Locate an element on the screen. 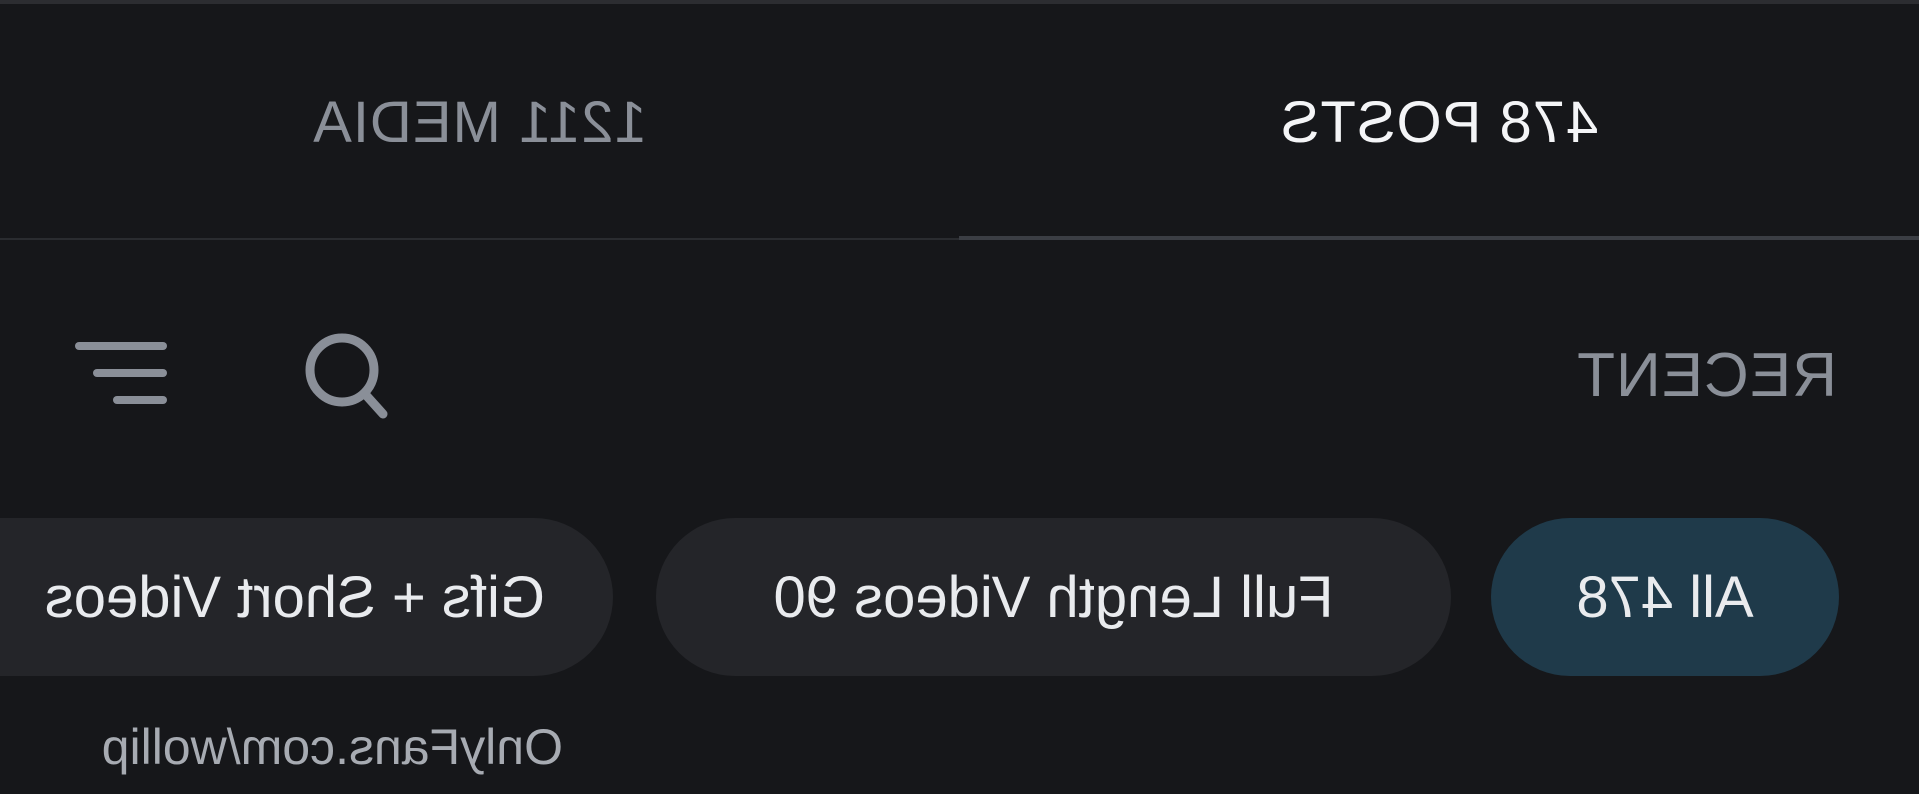 The width and height of the screenshot is (1919, 794). tab-media-label: 1211 MEDIA is located at coordinates (479, 122).